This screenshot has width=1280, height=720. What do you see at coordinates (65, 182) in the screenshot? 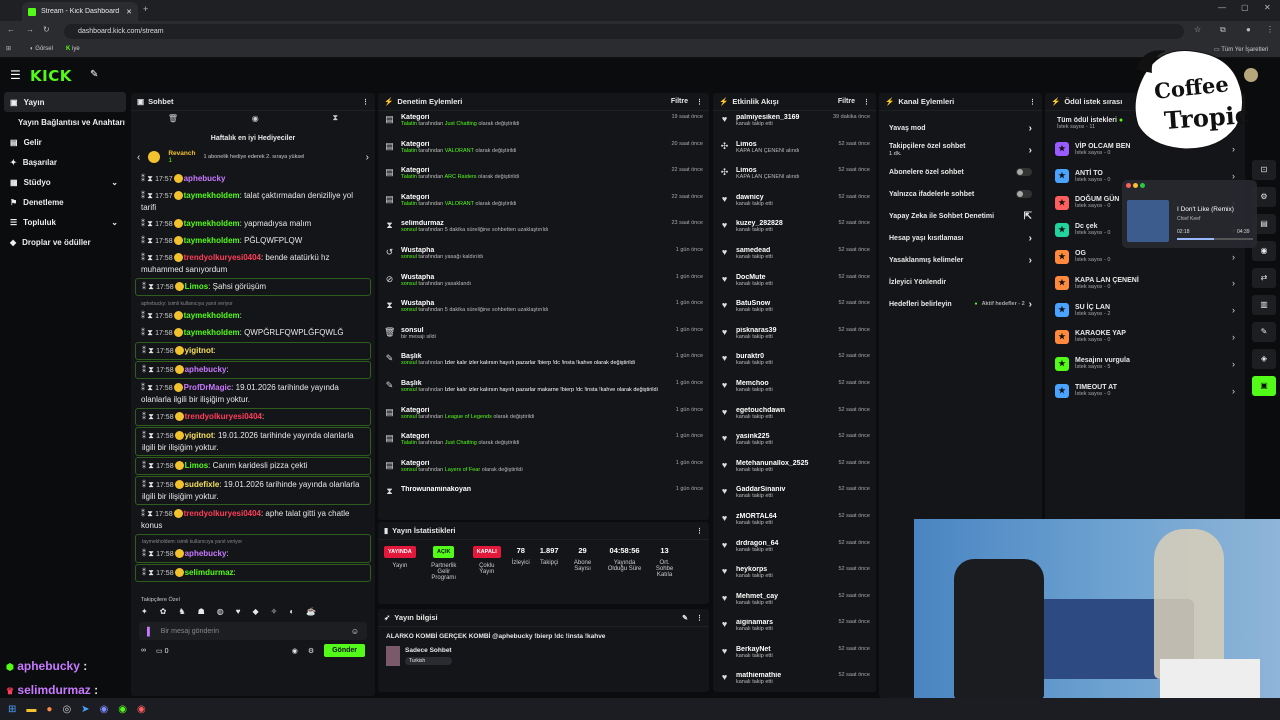
I see `nav-item: ▦ Stüdyo ⌄` at bounding box center [65, 182].